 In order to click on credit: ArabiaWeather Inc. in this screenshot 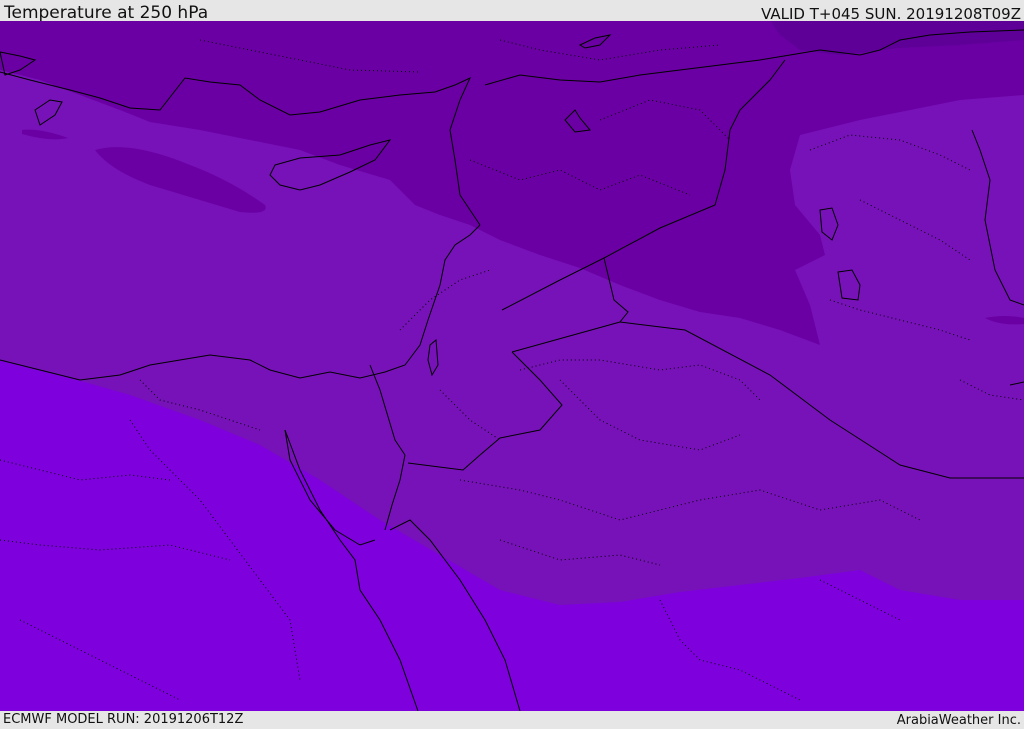, I will do `click(958, 720)`.